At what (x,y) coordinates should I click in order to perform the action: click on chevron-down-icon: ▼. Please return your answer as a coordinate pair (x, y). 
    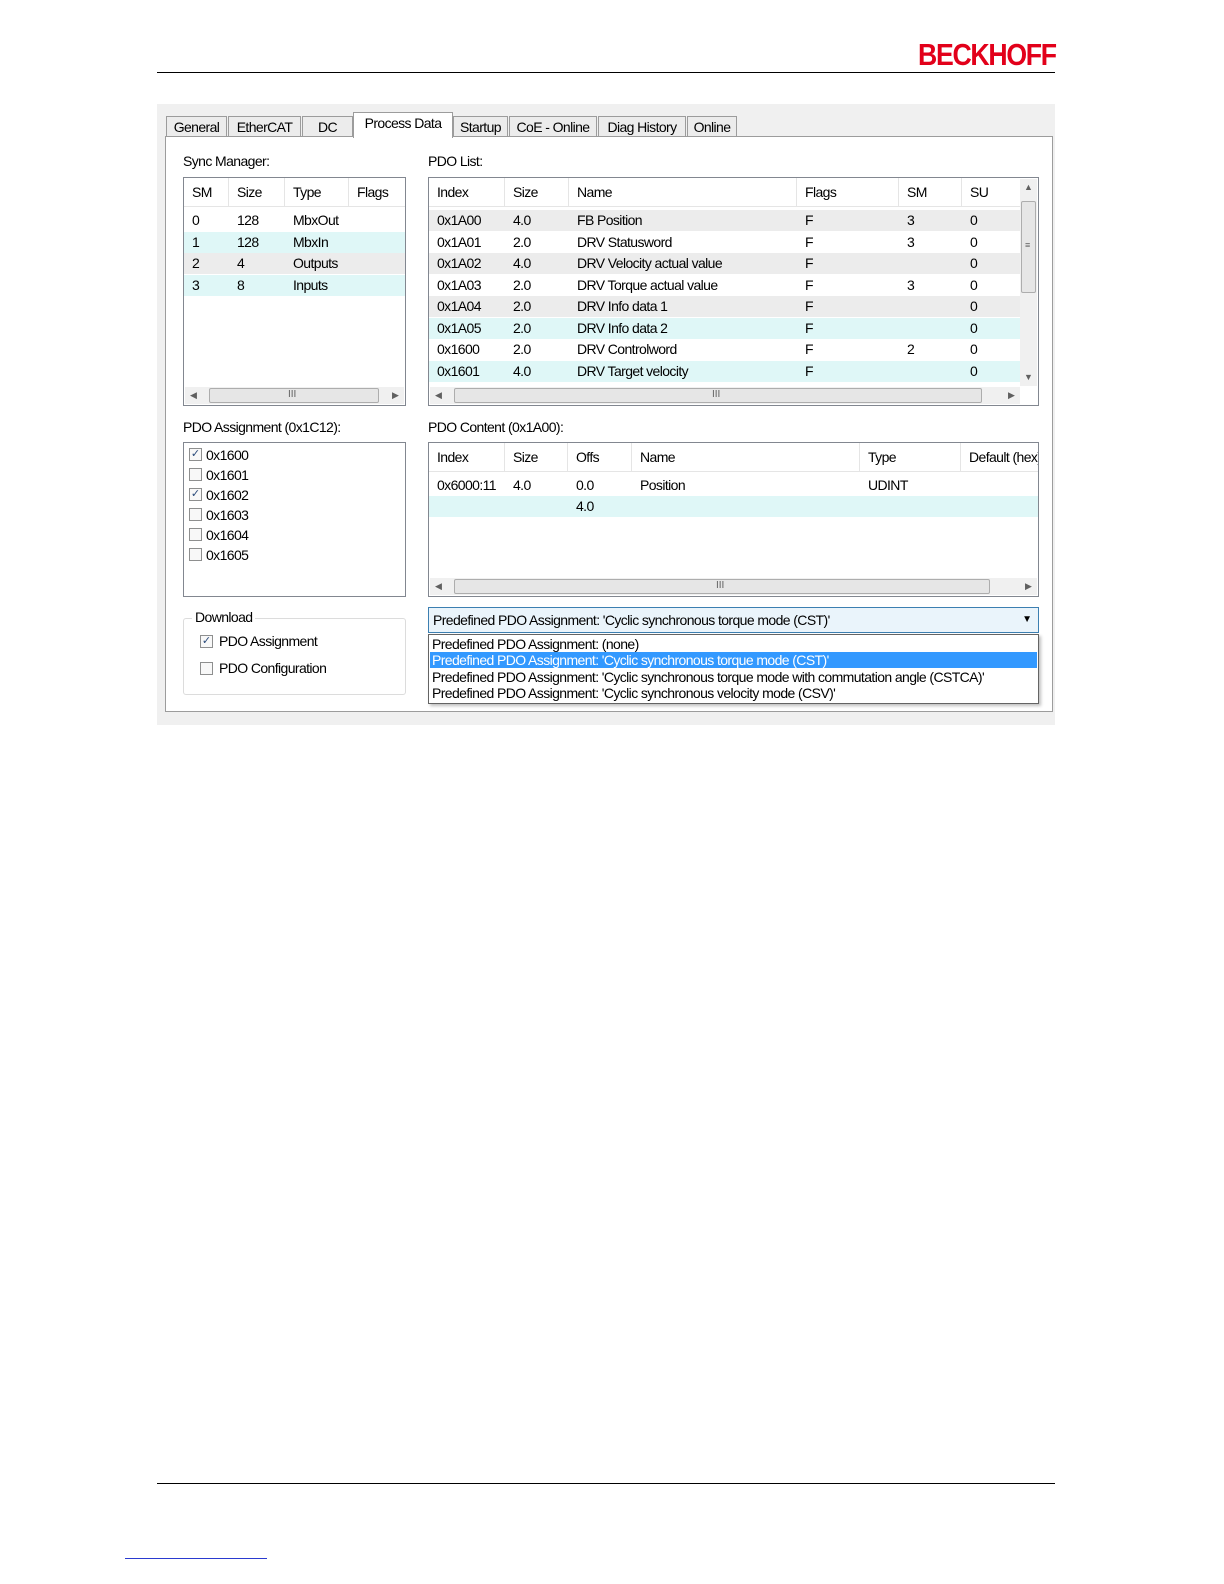
    Looking at the image, I should click on (1027, 619).